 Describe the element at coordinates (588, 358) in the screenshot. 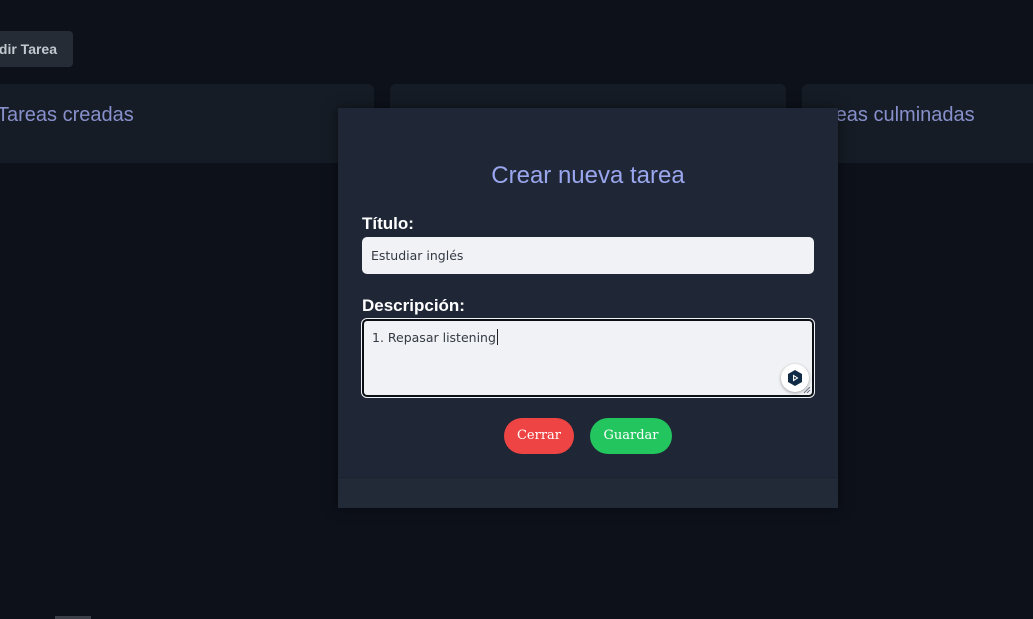

I see `description-textarea: 1. Repasar listening` at that location.